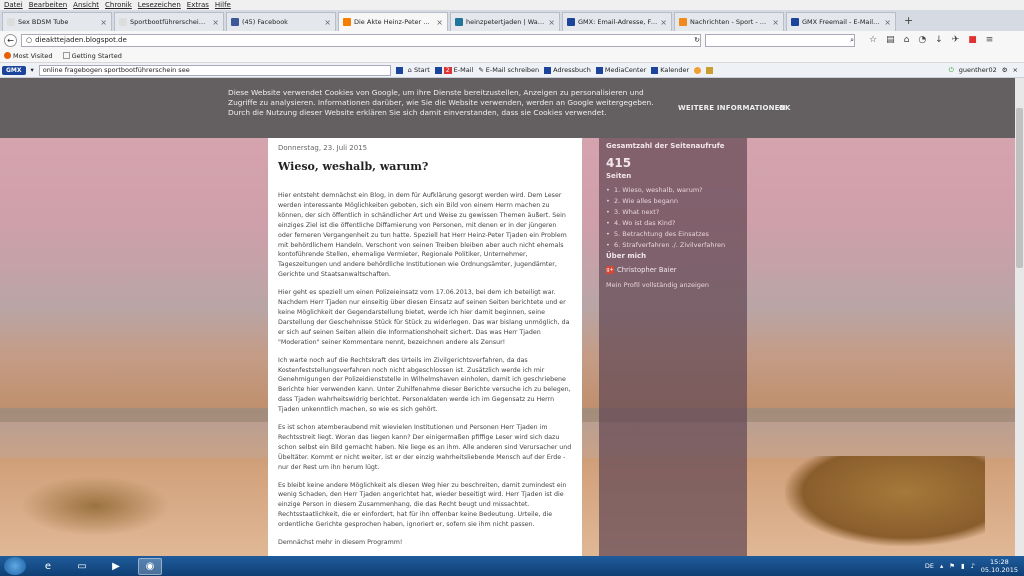 This screenshot has height=576, width=1024. What do you see at coordinates (14, 70) in the screenshot?
I see `gmx-logo: GMX` at bounding box center [14, 70].